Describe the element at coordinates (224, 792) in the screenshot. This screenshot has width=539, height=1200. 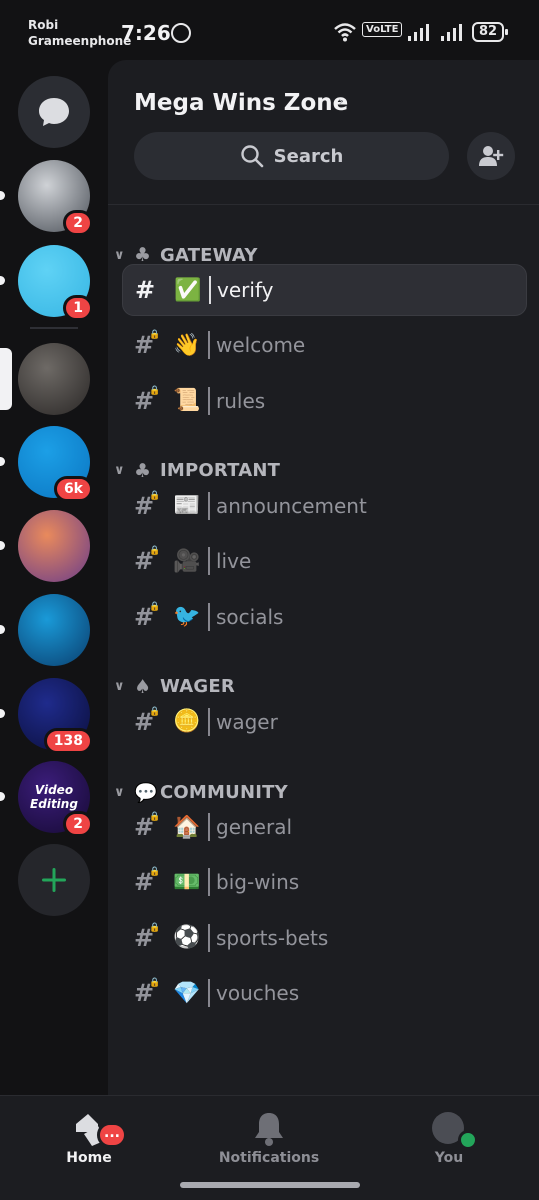
I see `category-label: COMMUNITY` at that location.